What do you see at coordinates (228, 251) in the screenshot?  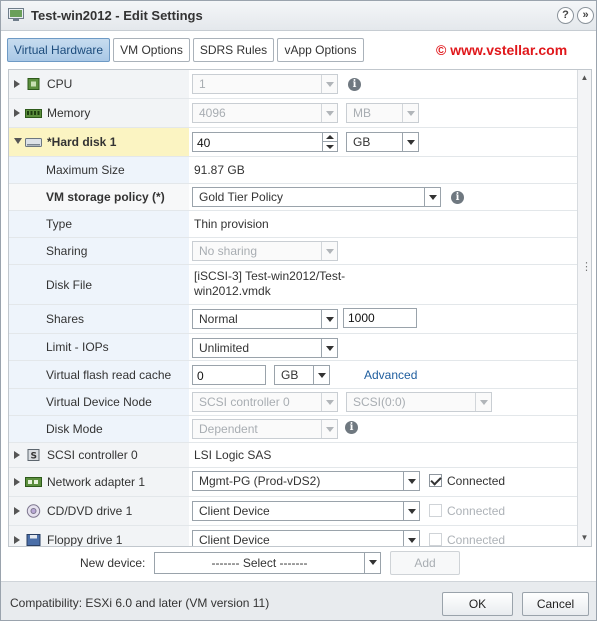 I see `sharing-value: No sharing` at bounding box center [228, 251].